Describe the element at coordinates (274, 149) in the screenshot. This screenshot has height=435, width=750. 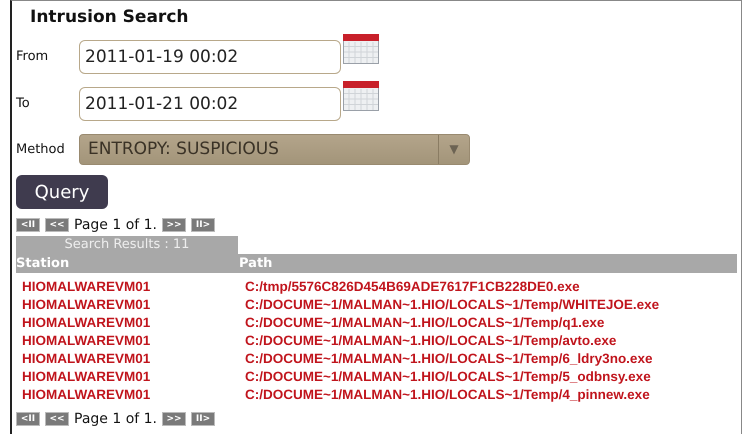
I see `method-dropdown: ENTROPY: SUSPICIOUS ▼` at that location.